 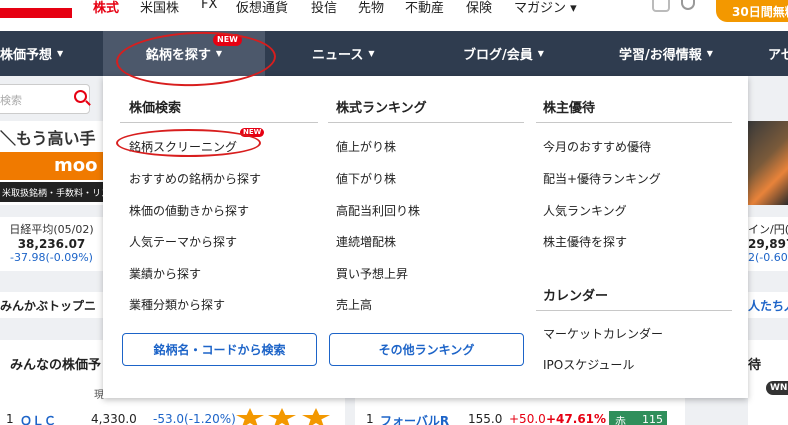 I want to click on ad-banner: ＼もう高い手 moo 米取扱銘柄・手数料・リス, so click(x=51, y=163).